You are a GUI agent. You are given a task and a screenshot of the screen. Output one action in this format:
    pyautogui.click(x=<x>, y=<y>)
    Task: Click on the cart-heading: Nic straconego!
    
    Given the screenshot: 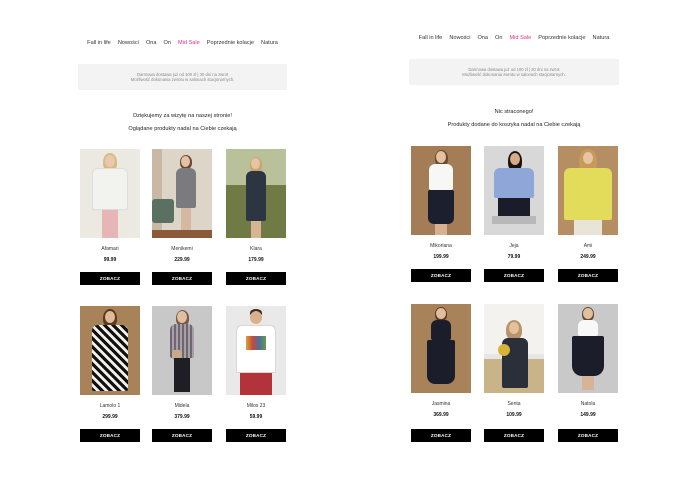 What is the action you would take?
    pyautogui.click(x=514, y=112)
    